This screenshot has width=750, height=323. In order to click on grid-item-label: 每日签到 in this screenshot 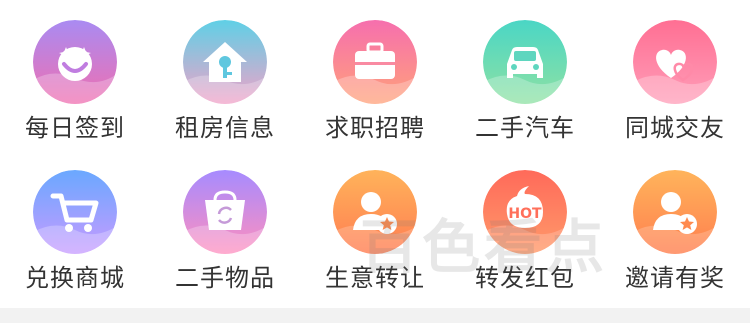, I will do `click(75, 128)`.